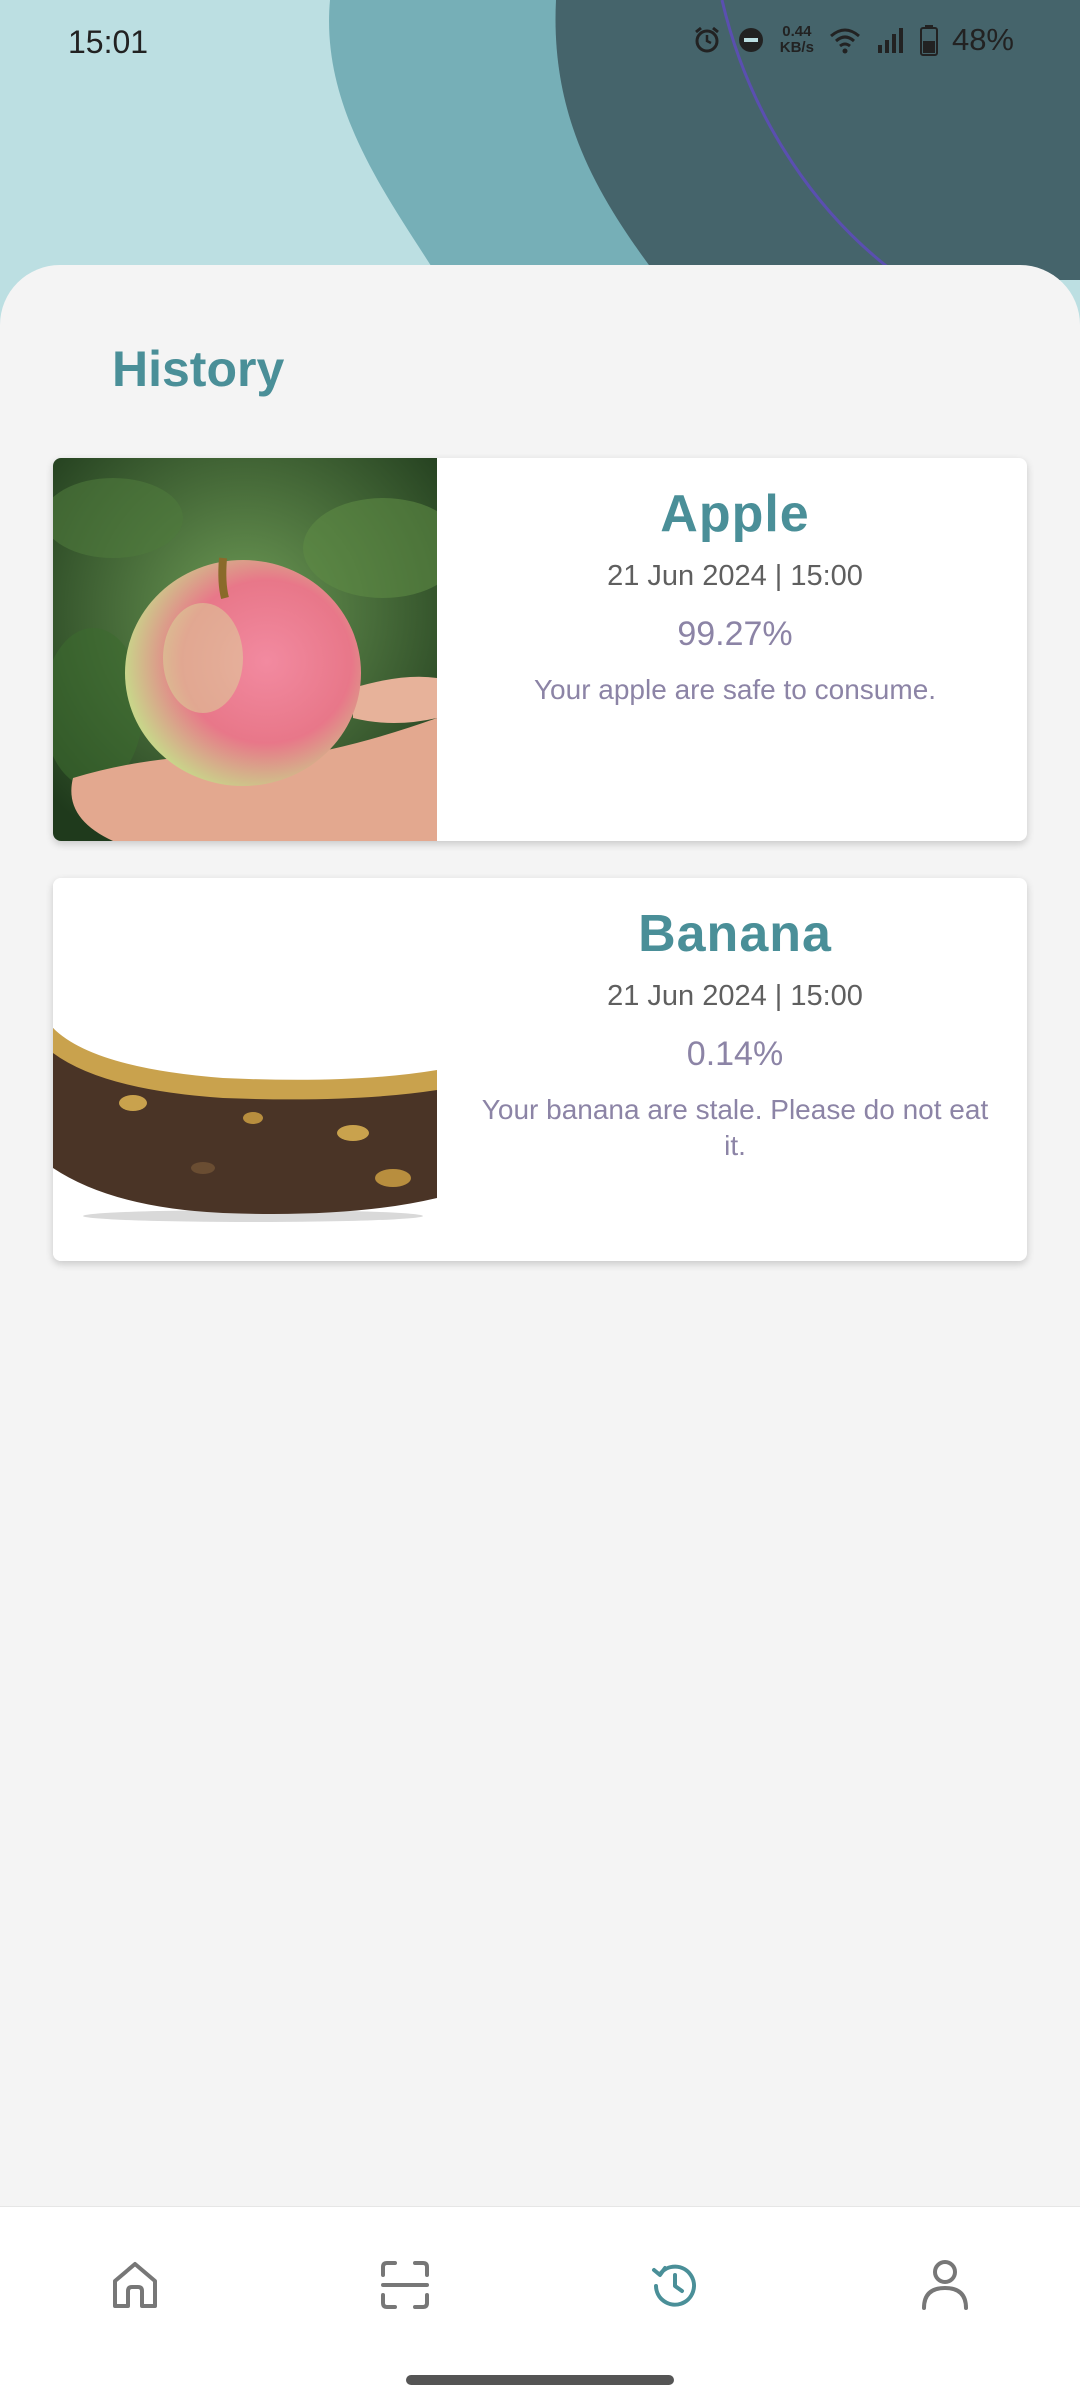 This screenshot has height=2405, width=1080. I want to click on battery-icon, so click(928, 40).